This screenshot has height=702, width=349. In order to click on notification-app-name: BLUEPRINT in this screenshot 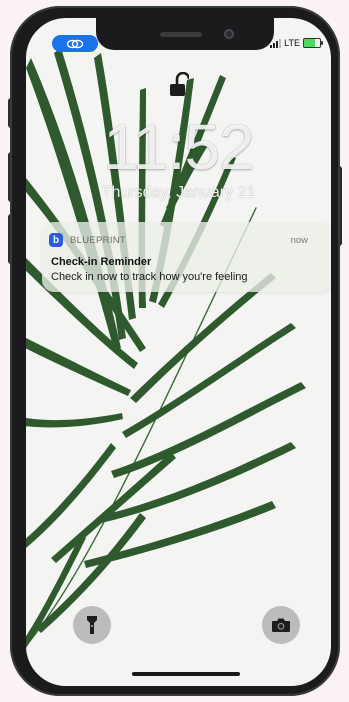, I will do `click(98, 240)`.